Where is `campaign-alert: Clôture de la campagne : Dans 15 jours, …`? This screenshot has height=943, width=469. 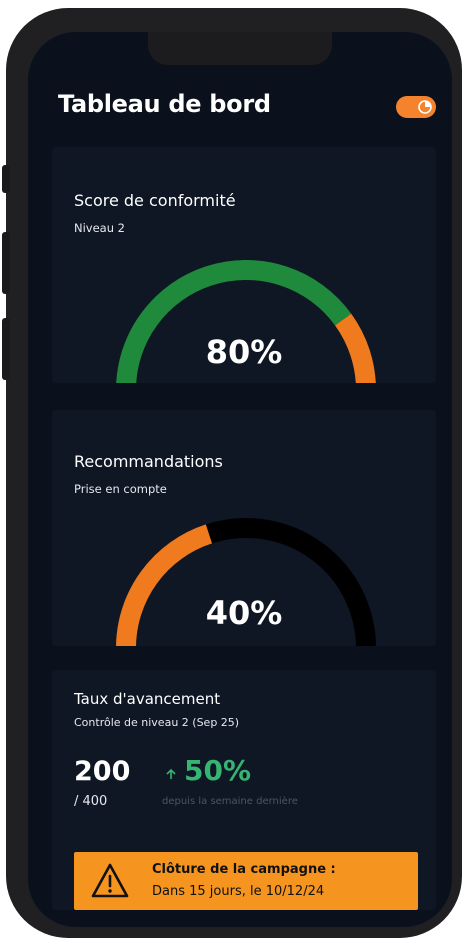 campaign-alert: Clôture de la campagne : Dans 15 jours, … is located at coordinates (246, 881).